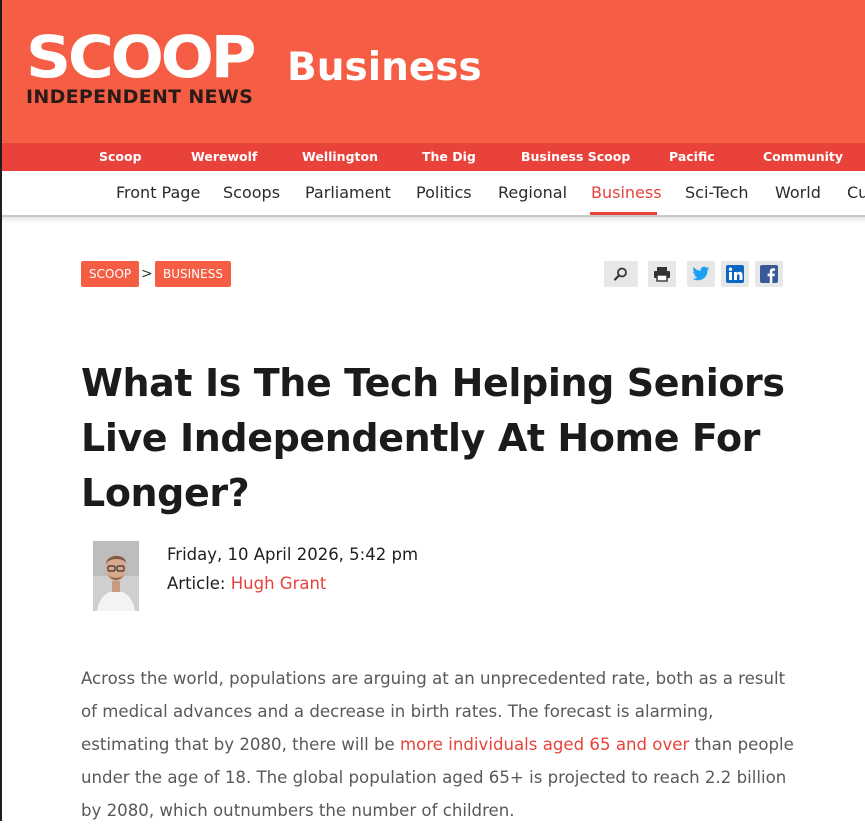 The width and height of the screenshot is (865, 827). Describe the element at coordinates (384, 68) in the screenshot. I see `section-title: Business` at that location.